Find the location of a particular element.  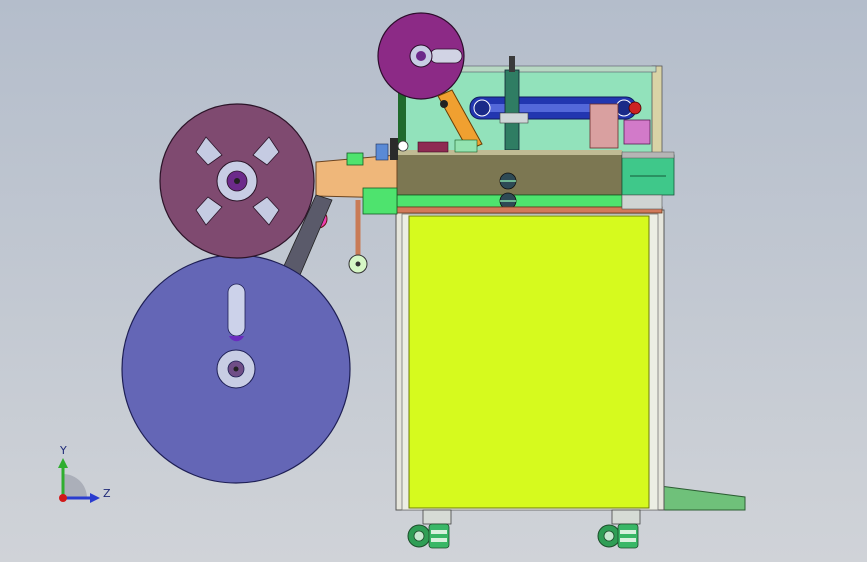

coordinate-triad-icon: Y Z is located at coordinates (84, 473).